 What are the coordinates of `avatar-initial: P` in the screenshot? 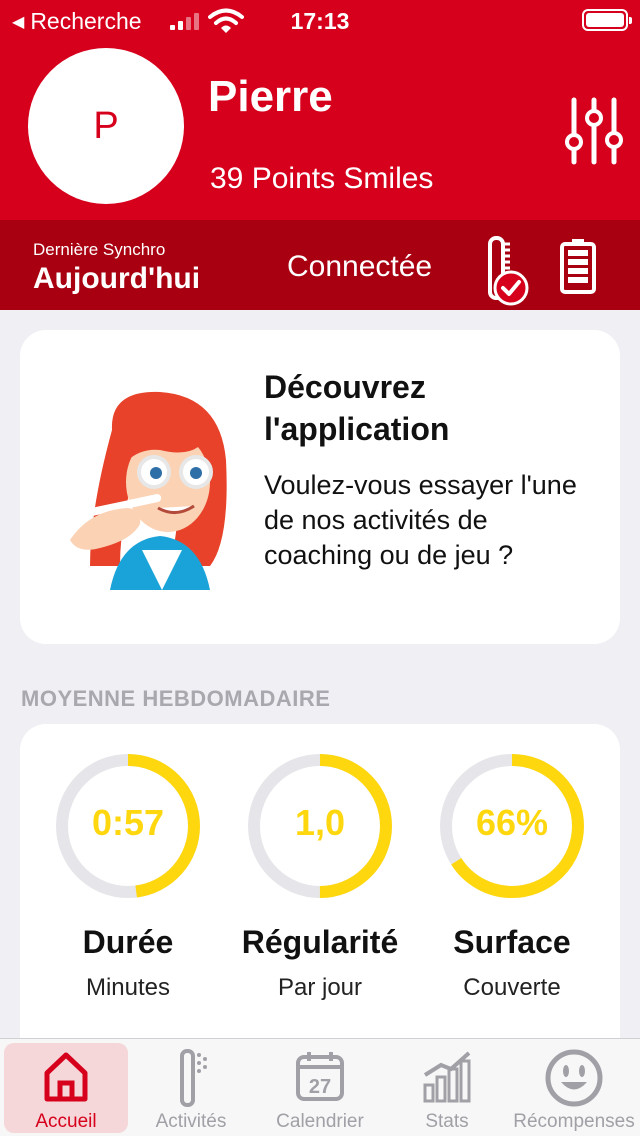 It's located at (106, 125).